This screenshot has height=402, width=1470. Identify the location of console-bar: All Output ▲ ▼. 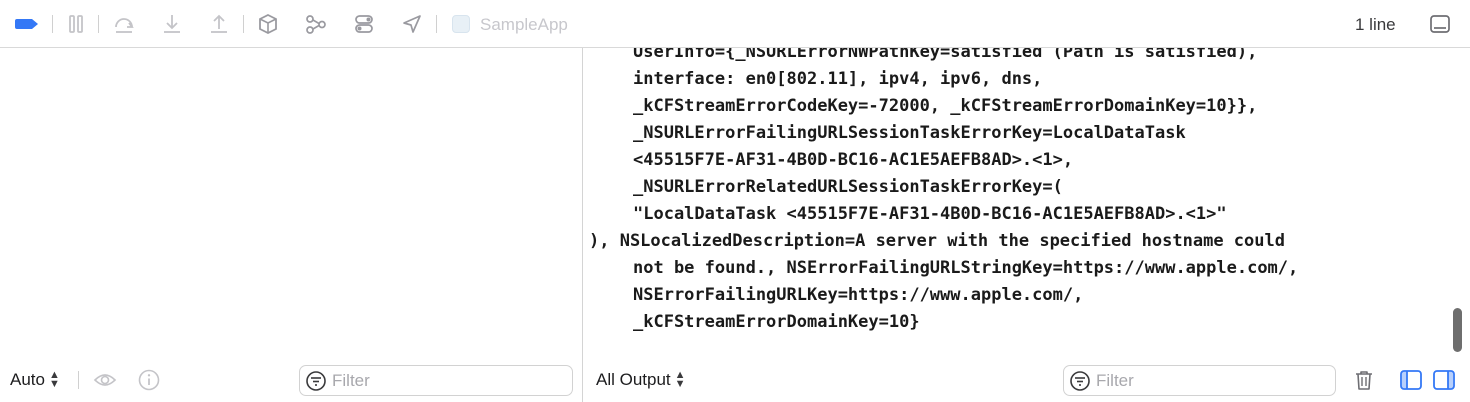
(1026, 379).